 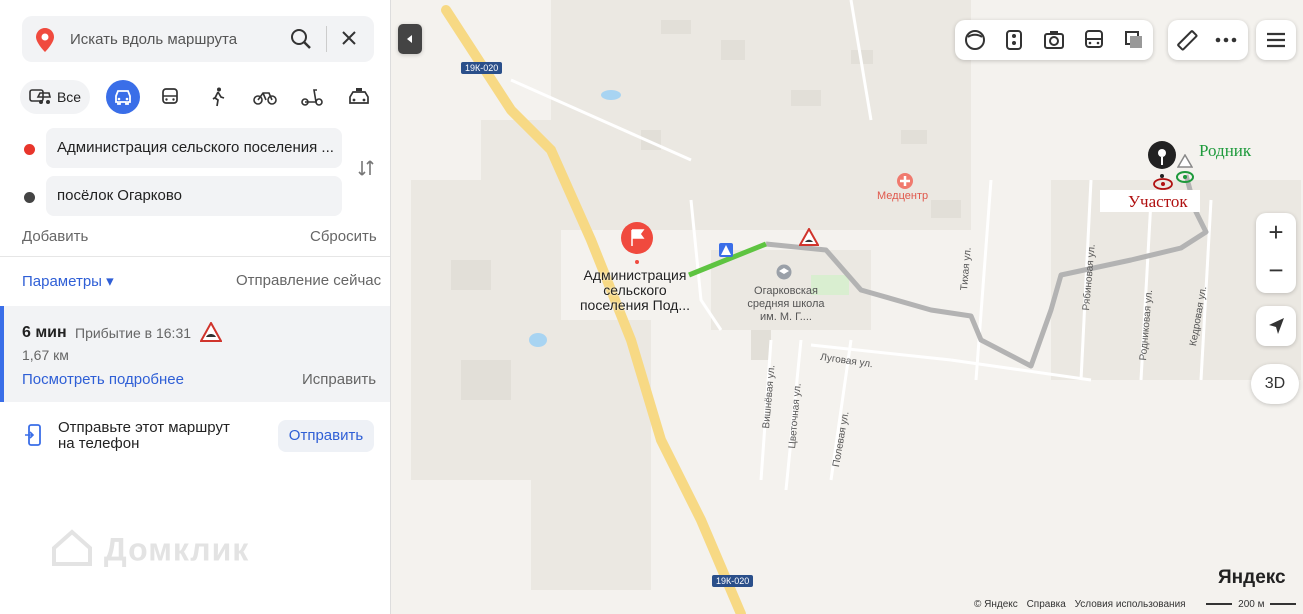 What do you see at coordinates (194, 196) in the screenshot?
I see `end-point-field: посёлок Огарково` at bounding box center [194, 196].